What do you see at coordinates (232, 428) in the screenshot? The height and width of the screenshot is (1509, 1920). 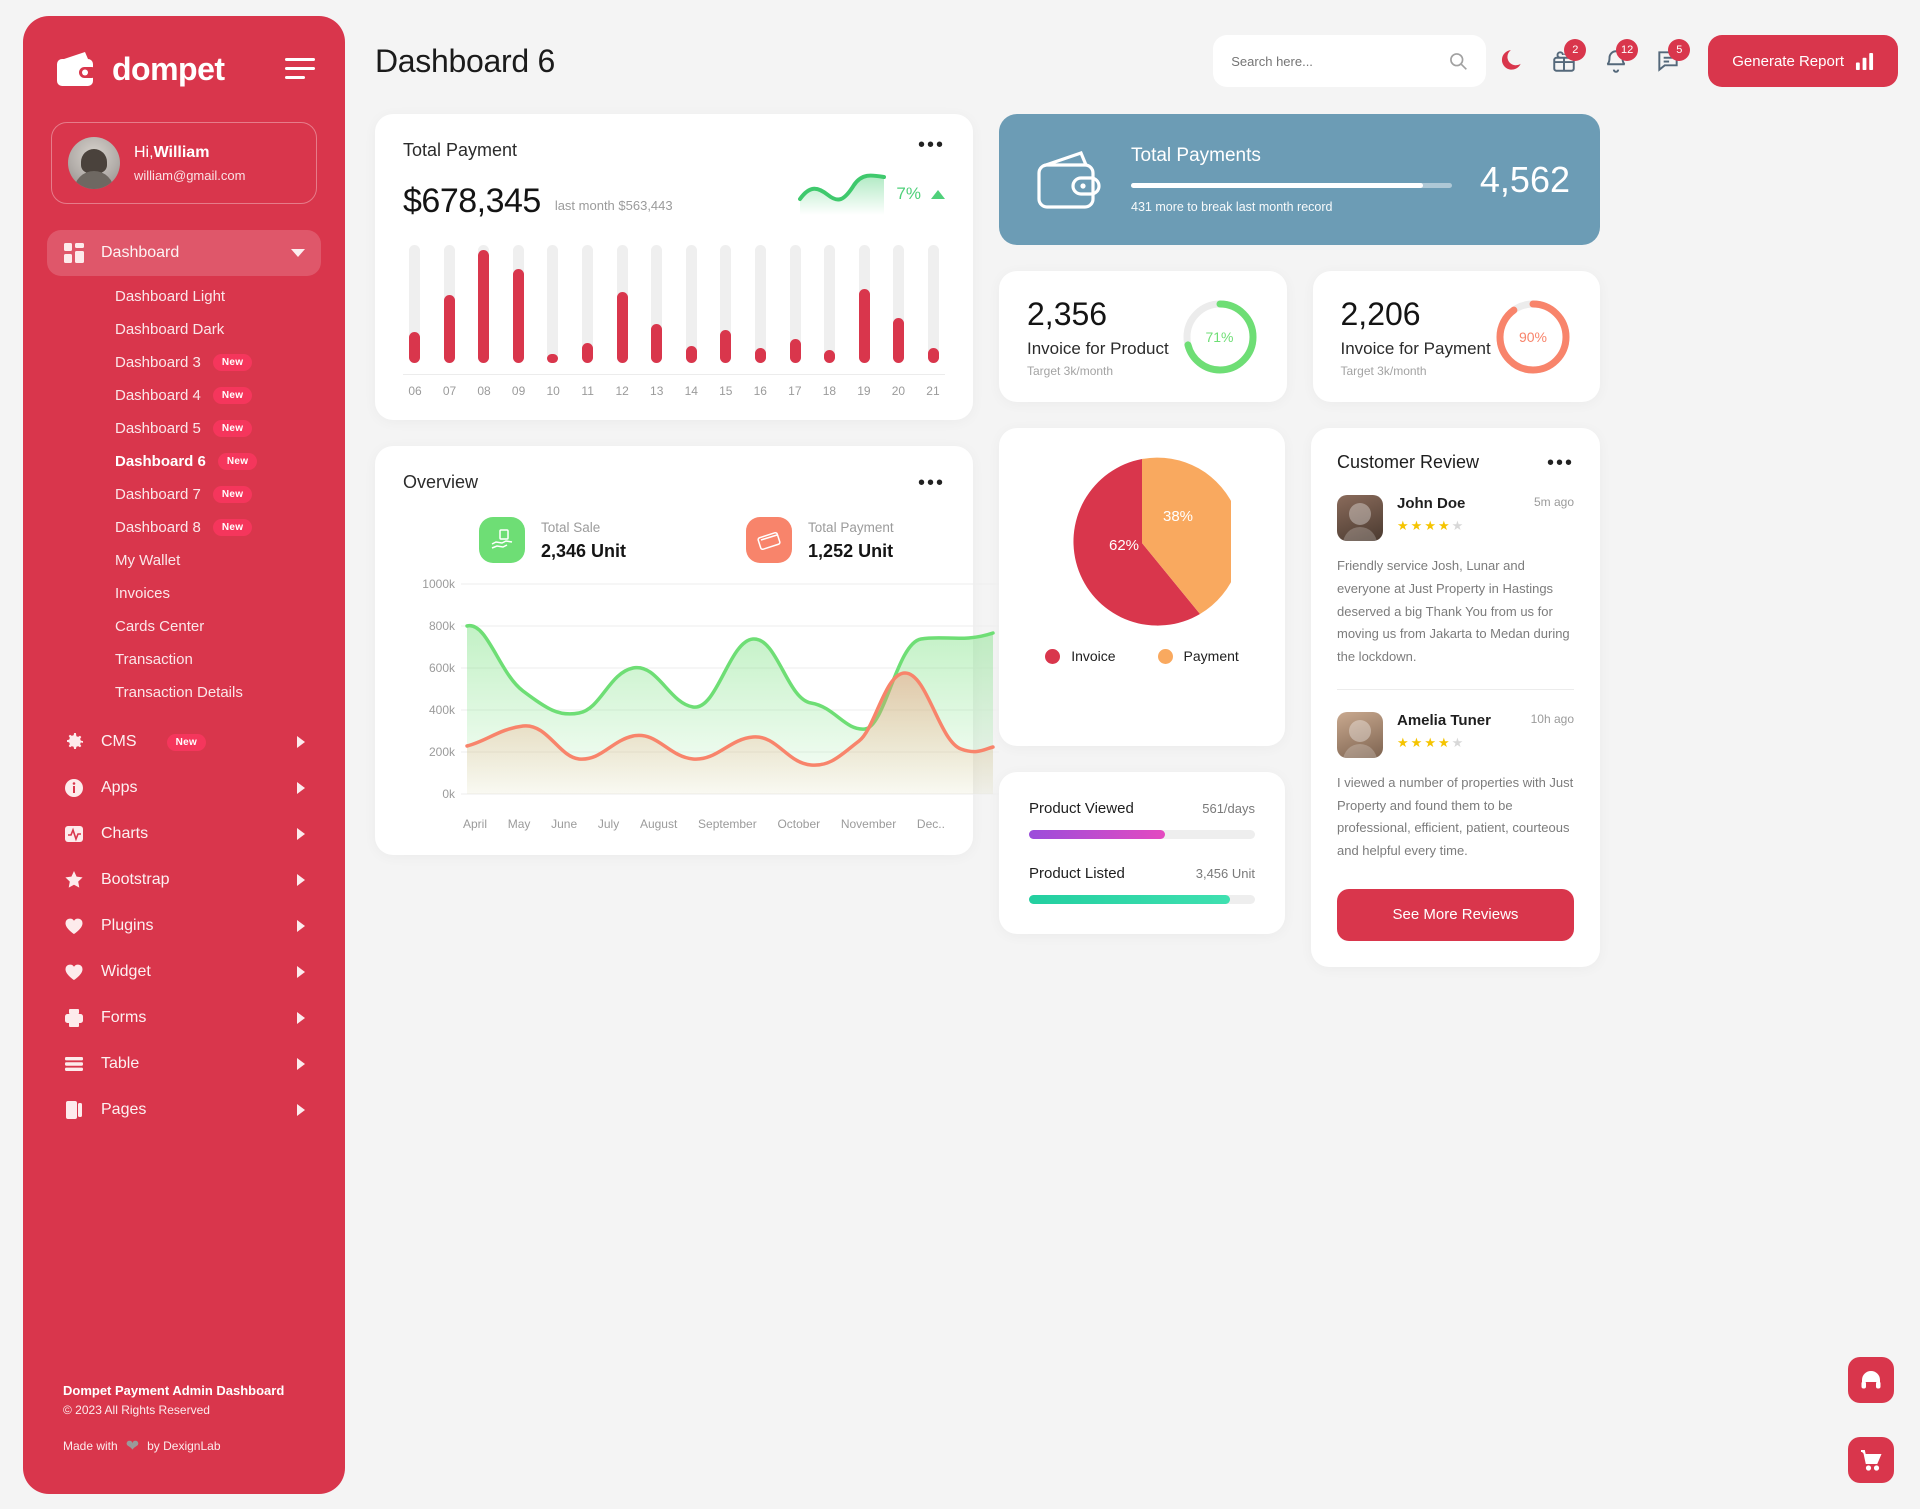 I see `new-badge: New` at bounding box center [232, 428].